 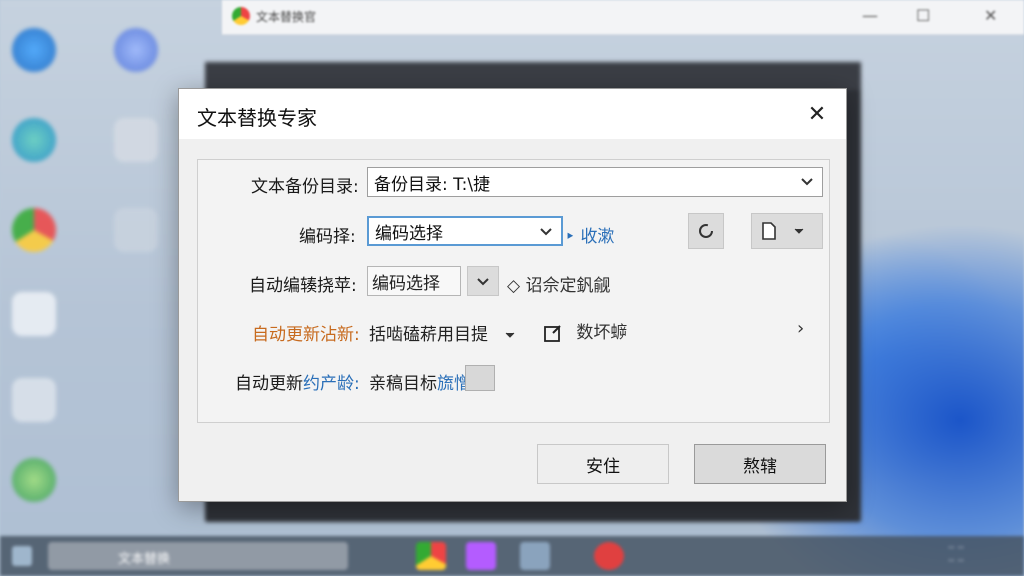 What do you see at coordinates (923, 15) in the screenshot?
I see `maximize-icon: ☐` at bounding box center [923, 15].